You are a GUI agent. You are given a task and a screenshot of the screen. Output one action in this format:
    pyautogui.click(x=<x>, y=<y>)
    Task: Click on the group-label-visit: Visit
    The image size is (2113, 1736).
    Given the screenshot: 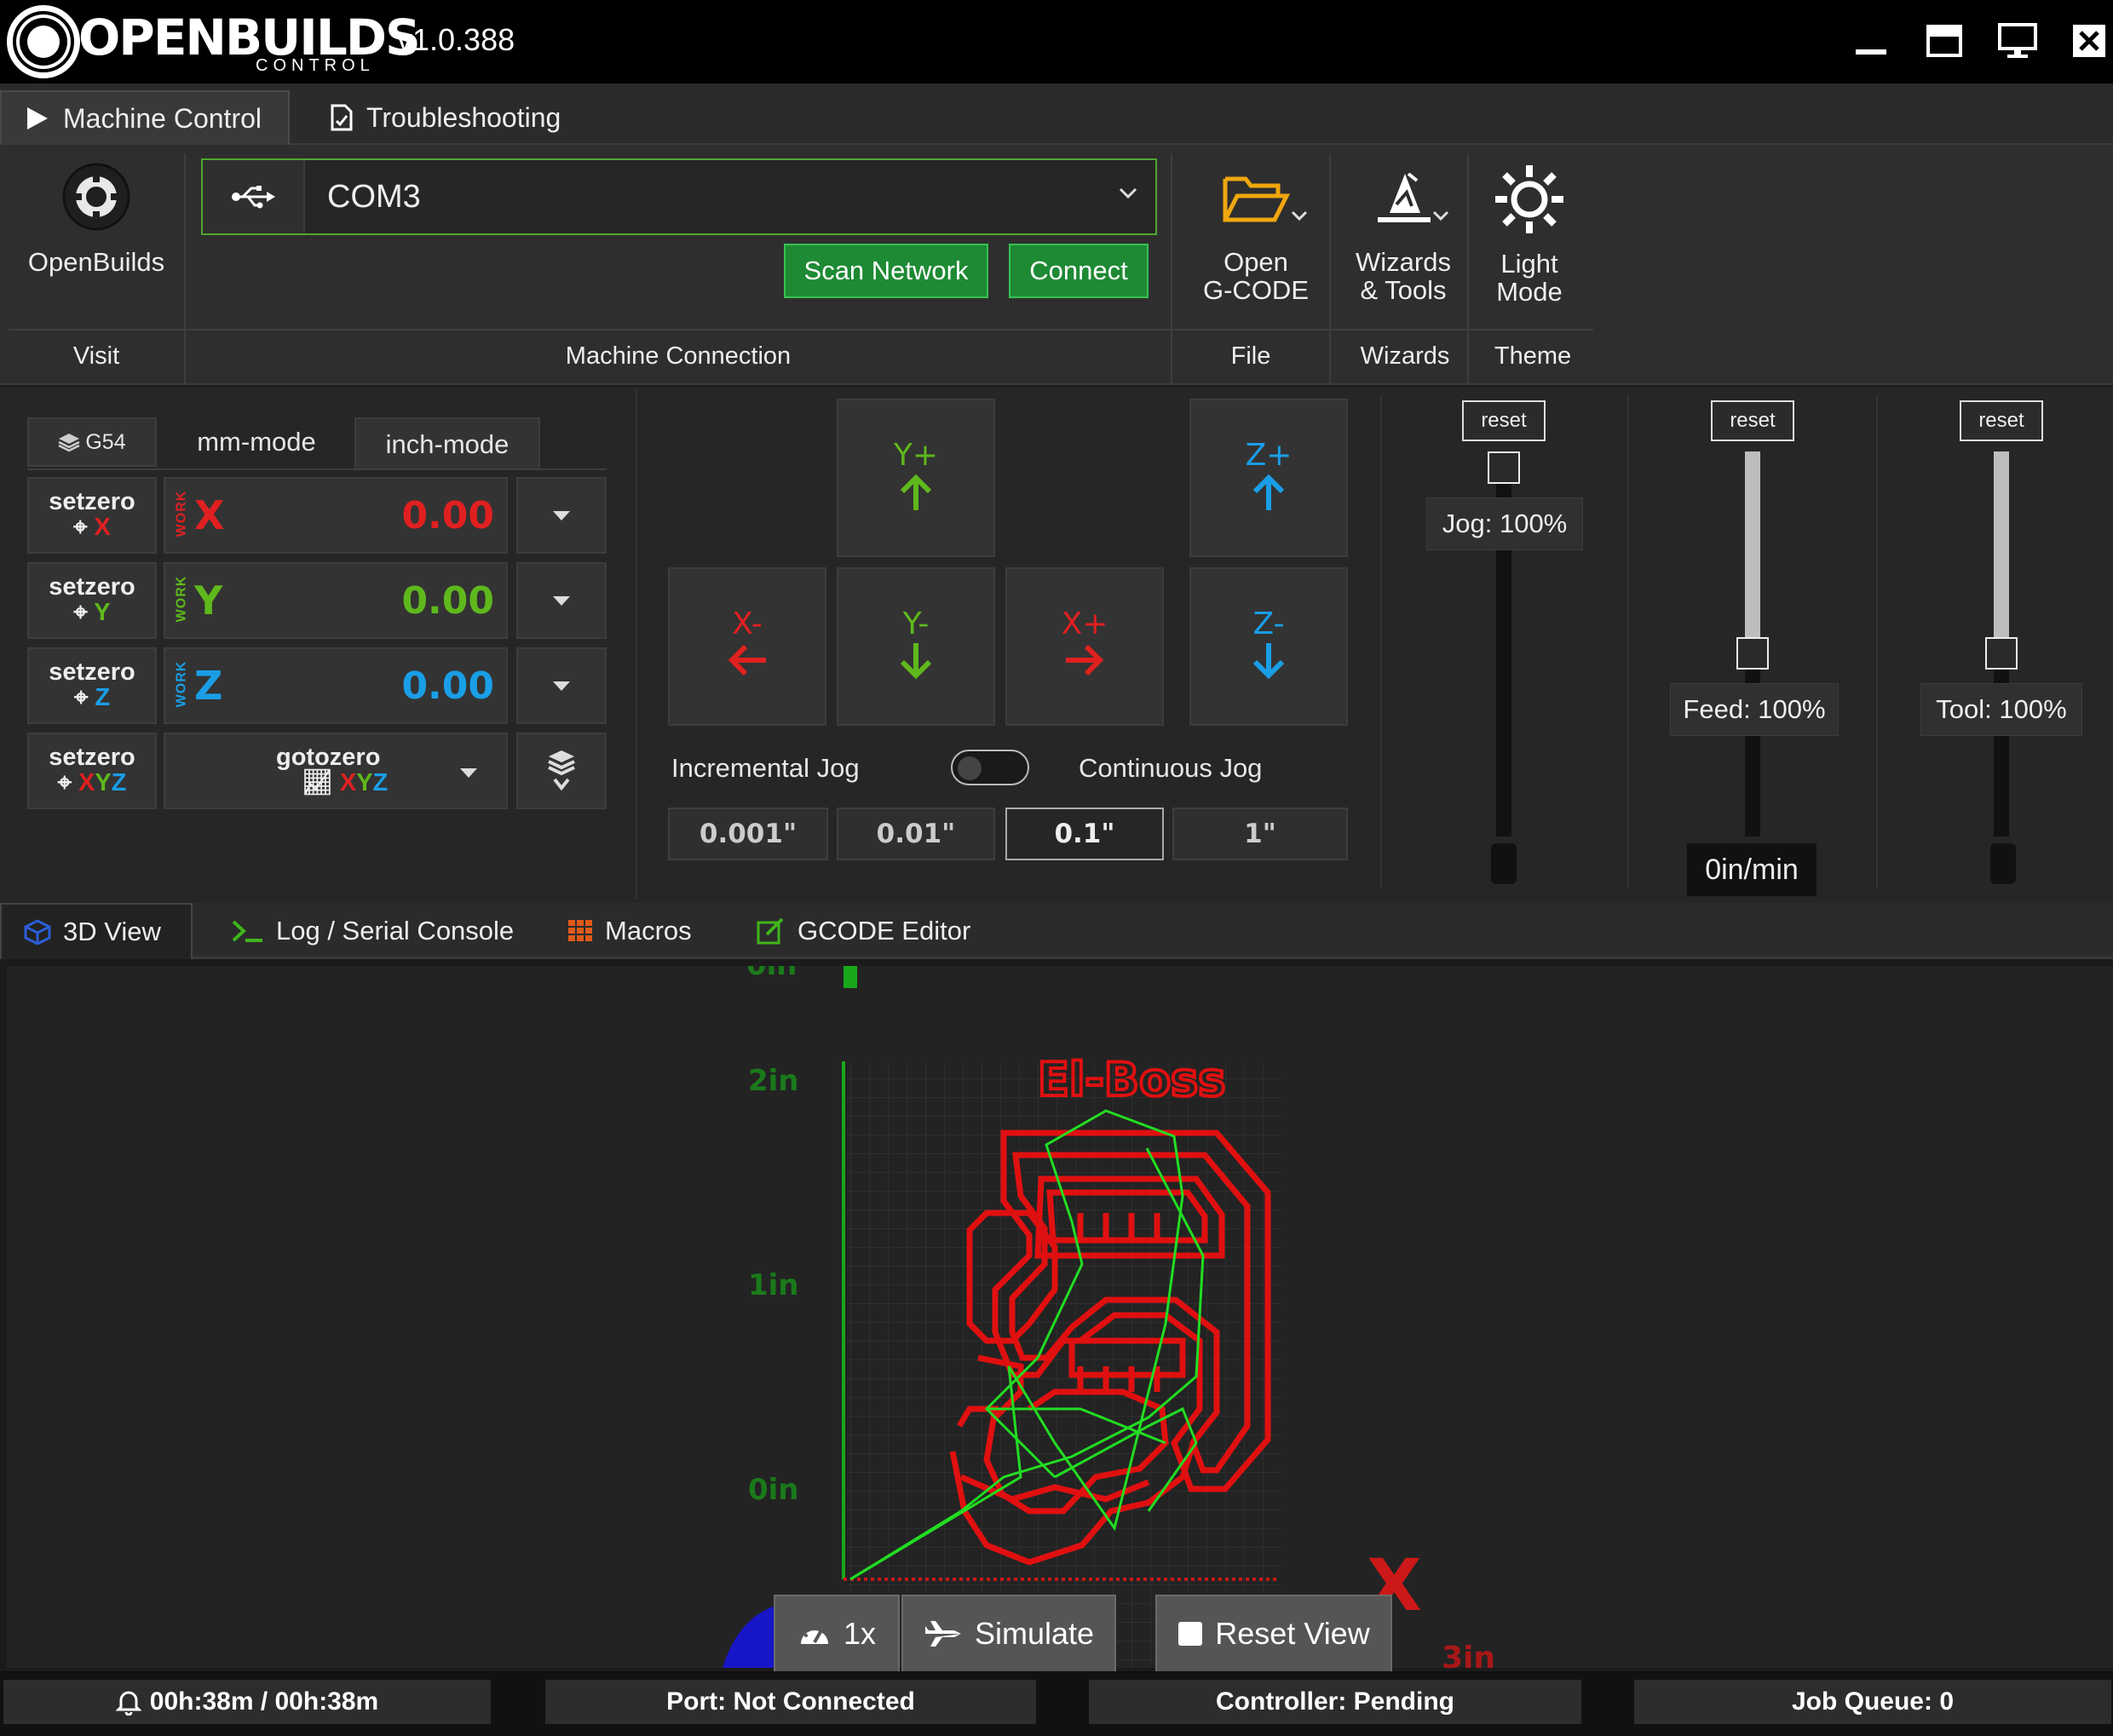 What is the action you would take?
    pyautogui.click(x=96, y=356)
    